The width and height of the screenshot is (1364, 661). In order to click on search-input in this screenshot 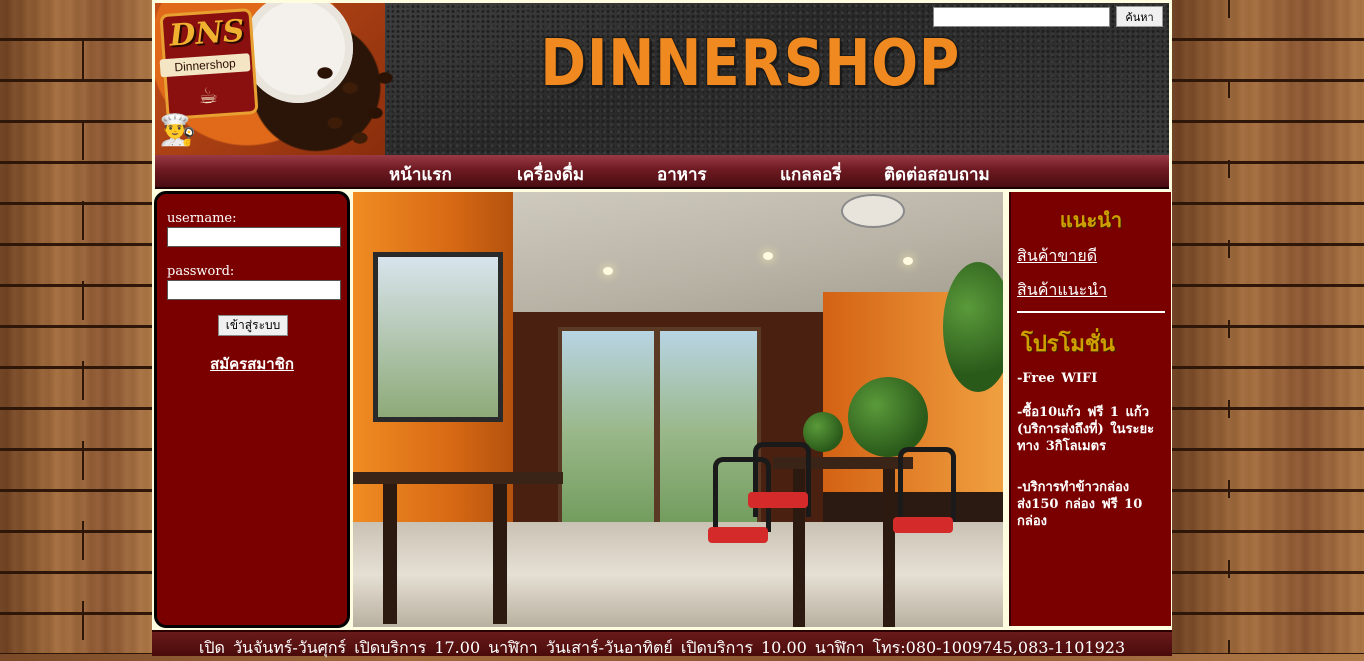, I will do `click(1021, 17)`.